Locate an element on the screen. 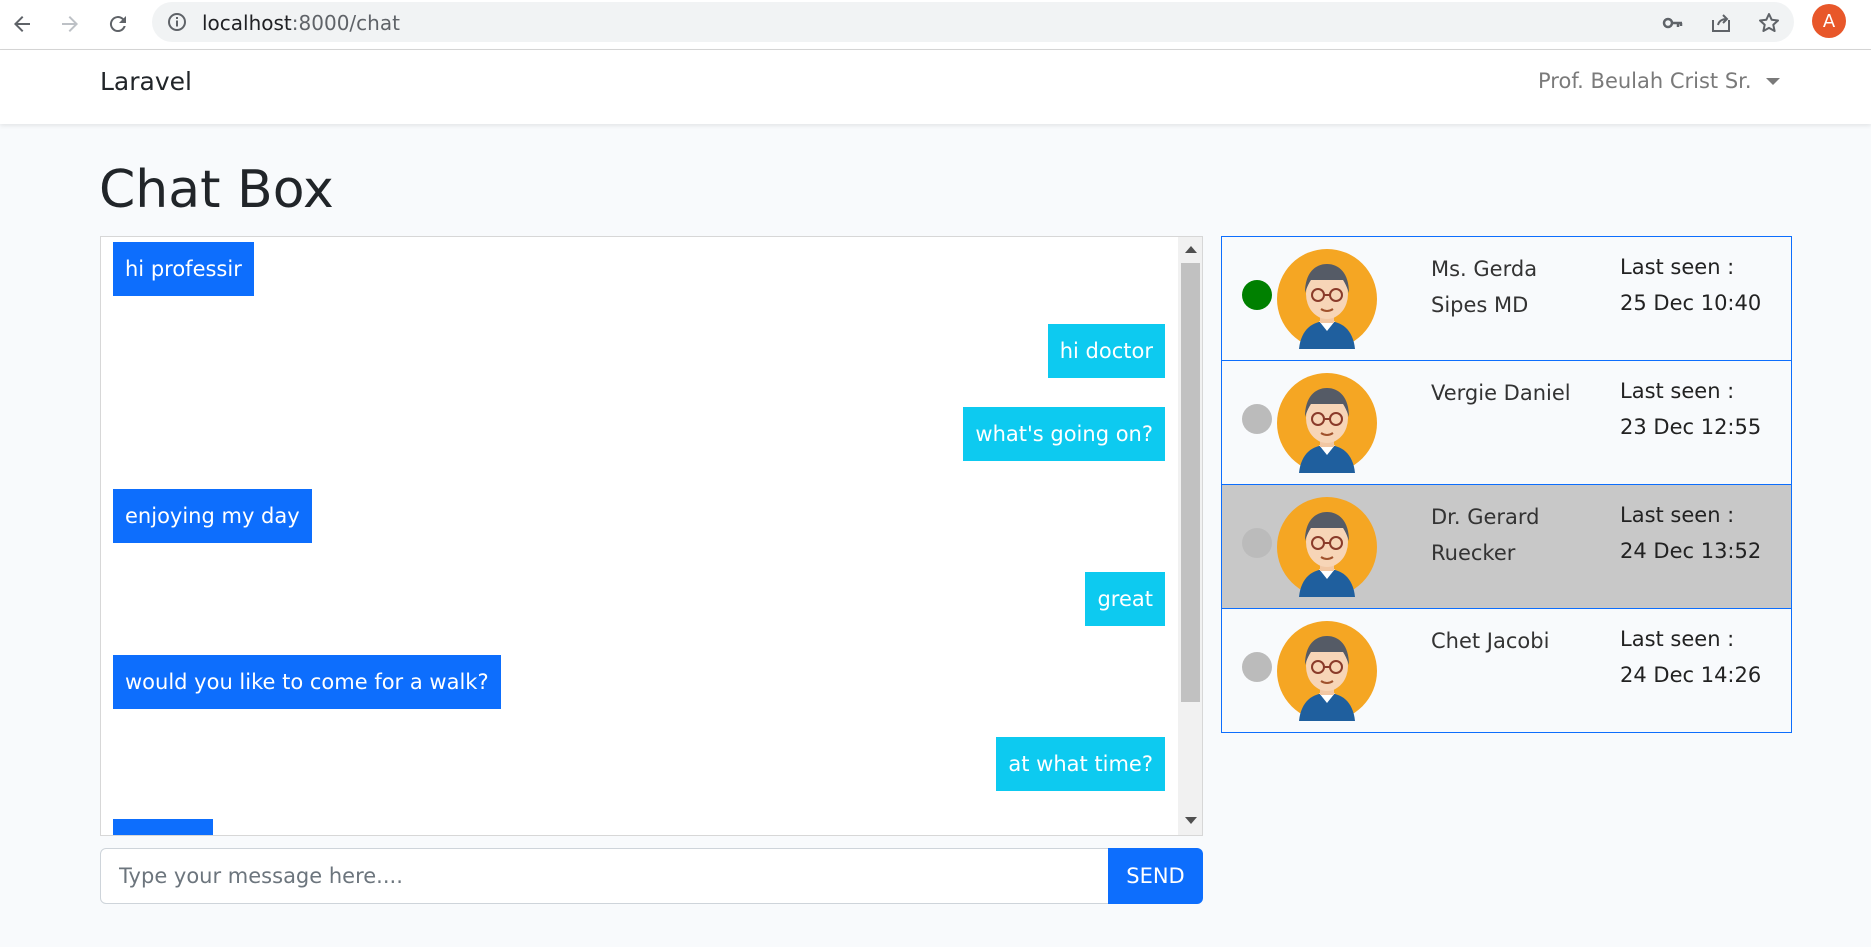 This screenshot has height=947, width=1871. user-dropdown: Prof. Beulah Crist Sr. is located at coordinates (1659, 81).